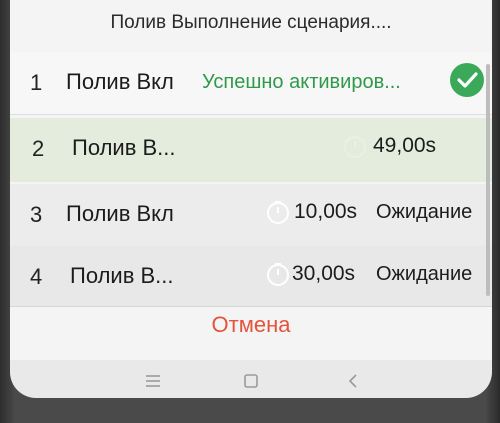  What do you see at coordinates (36, 82) in the screenshot?
I see `row-index: 1` at bounding box center [36, 82].